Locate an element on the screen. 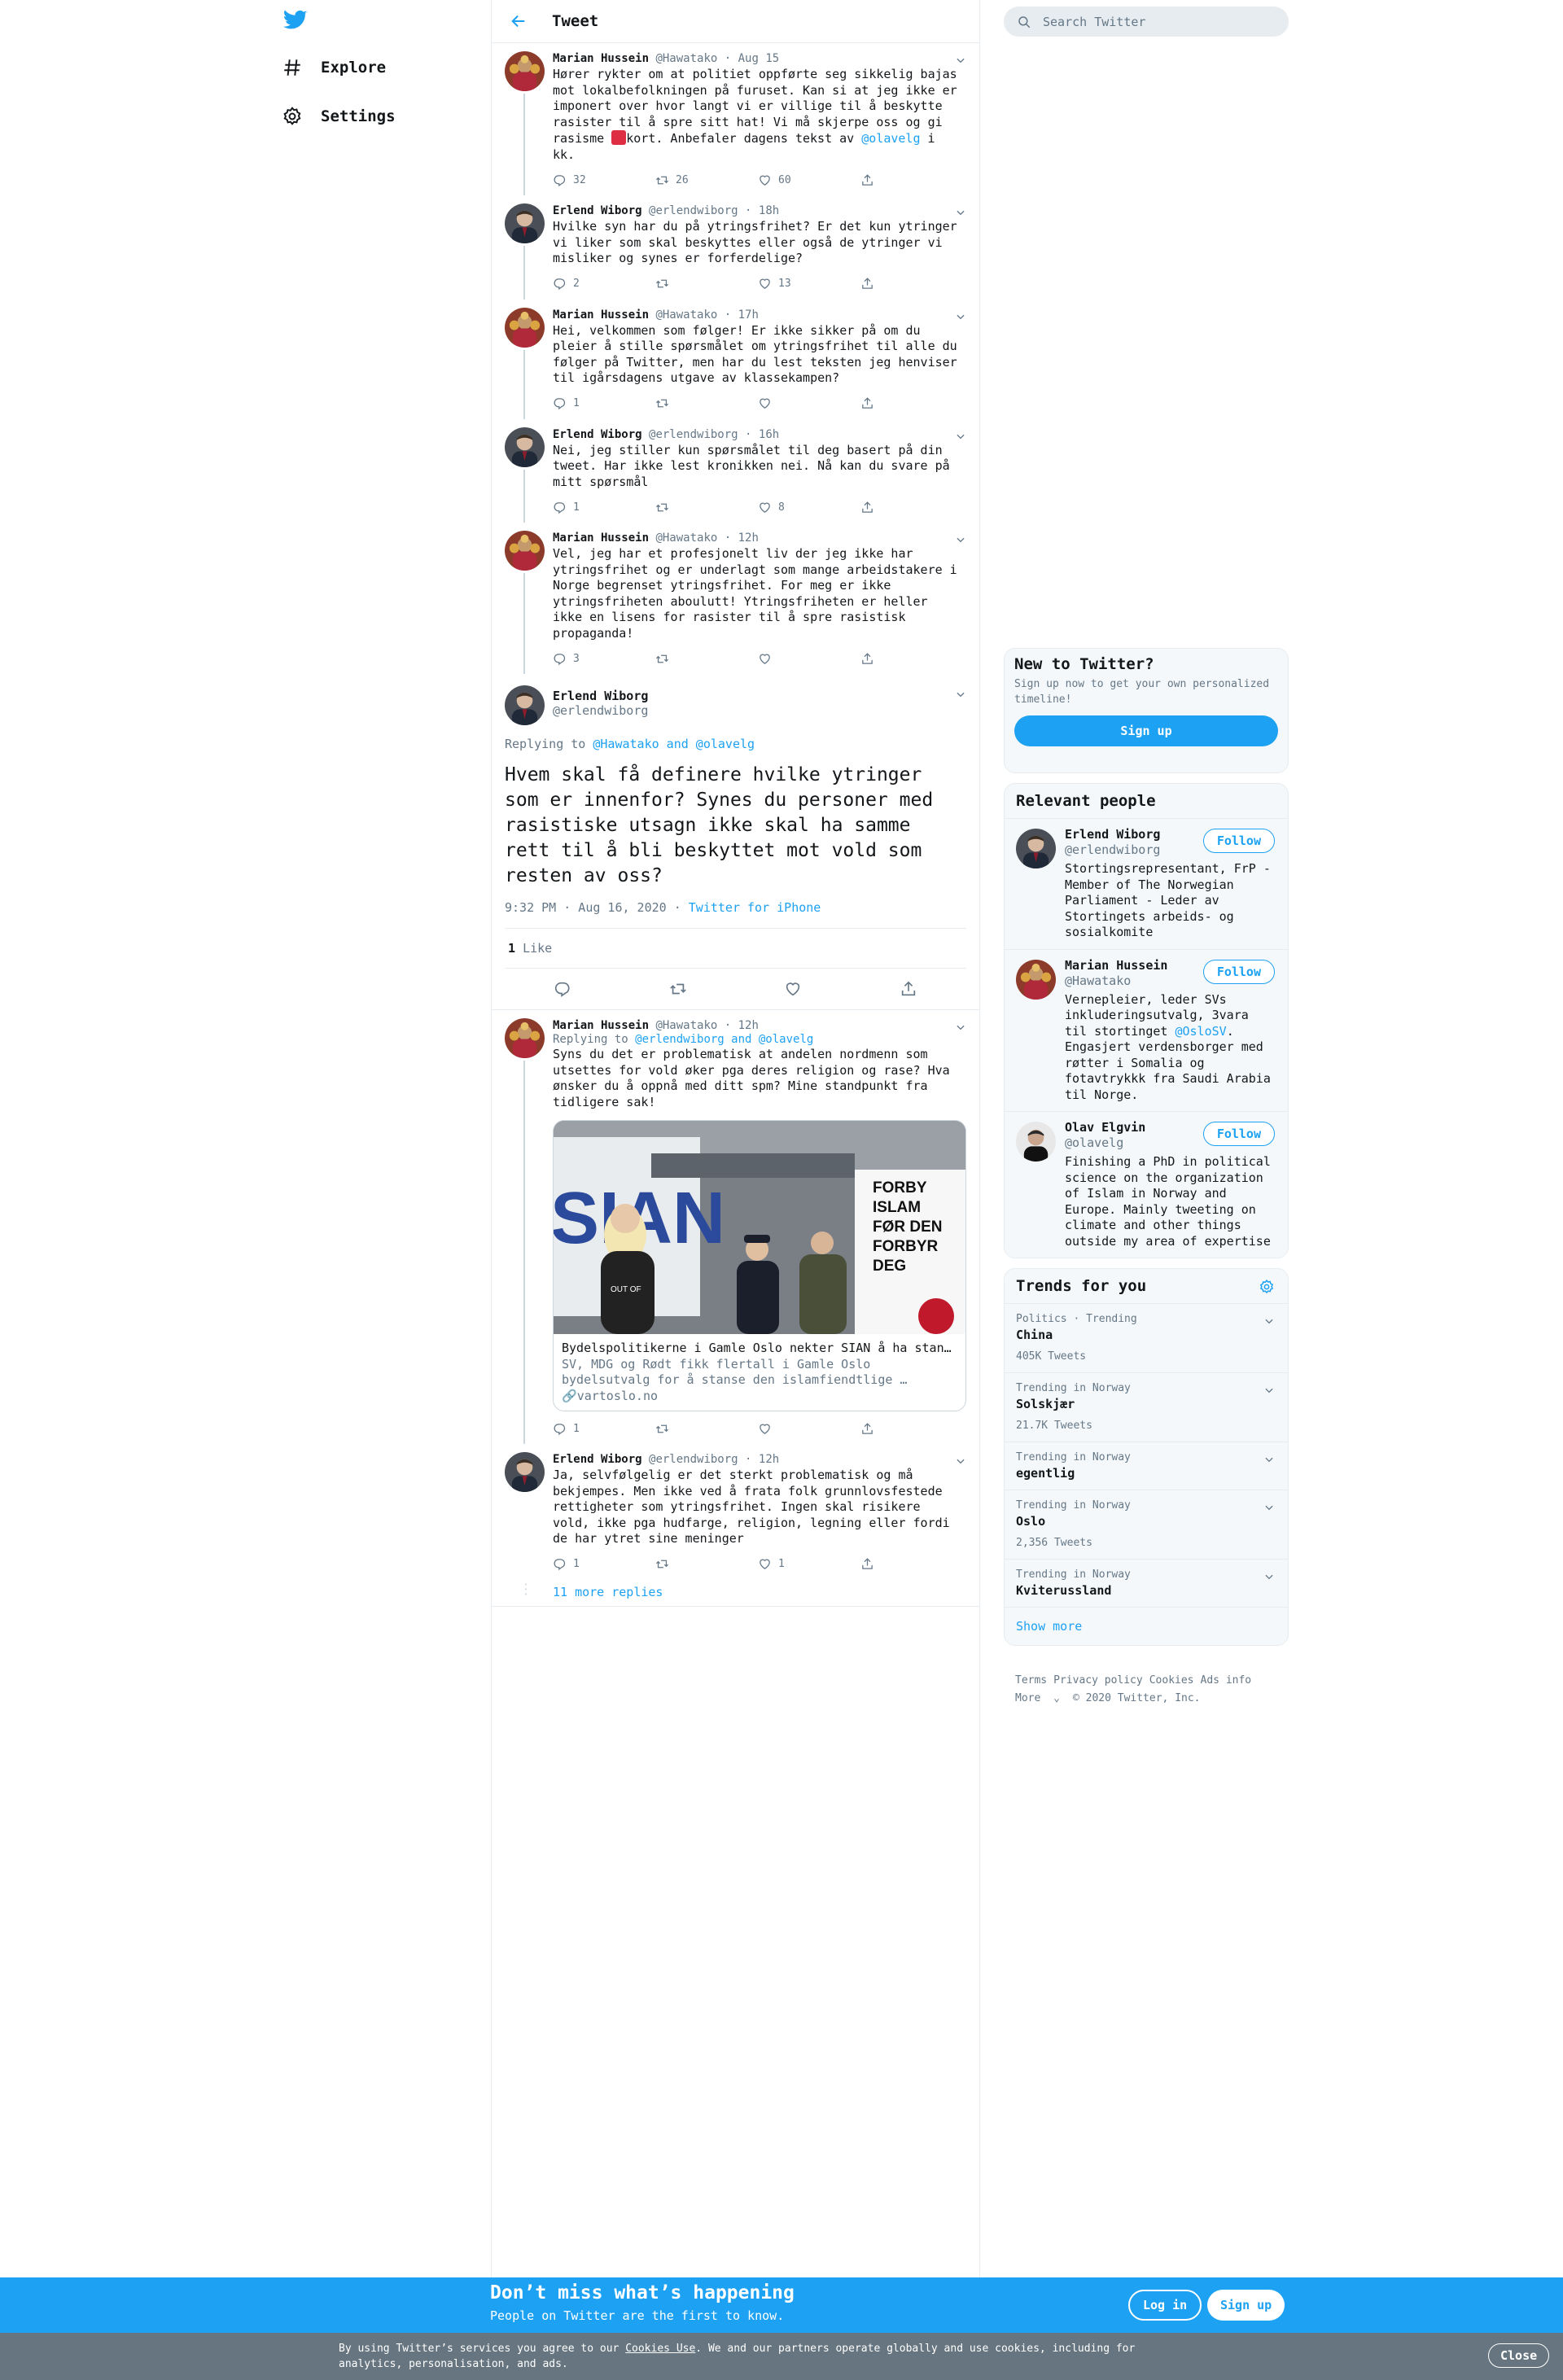 Image resolution: width=1563 pixels, height=2380 pixels. footer-privacy-link: Privacy policy is located at coordinates (1098, 1681).